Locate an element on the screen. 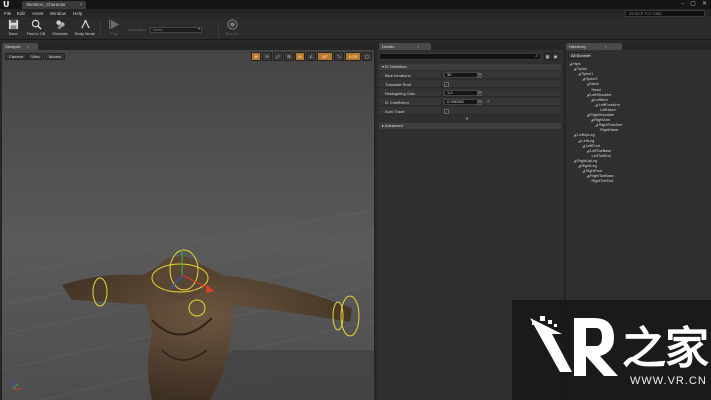  scale-tool-icon: ⤢ is located at coordinates (278, 56).